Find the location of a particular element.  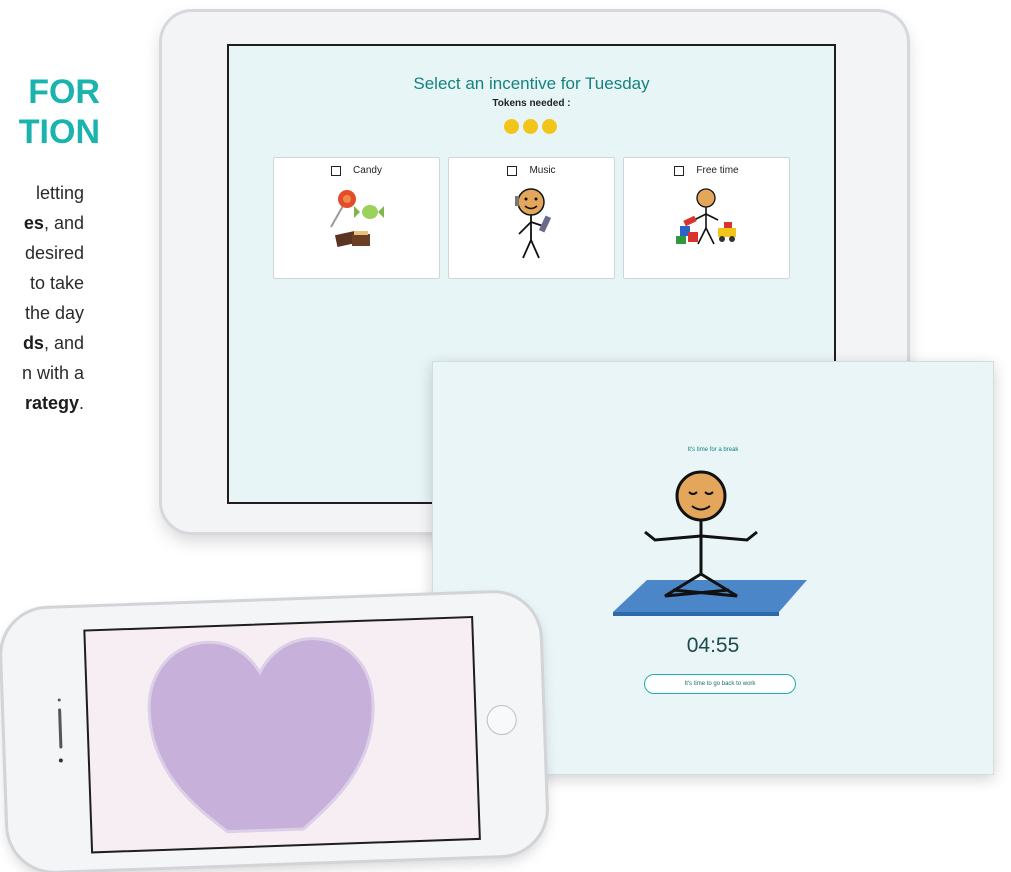

body-line-8: rategy. is located at coordinates (54, 403).